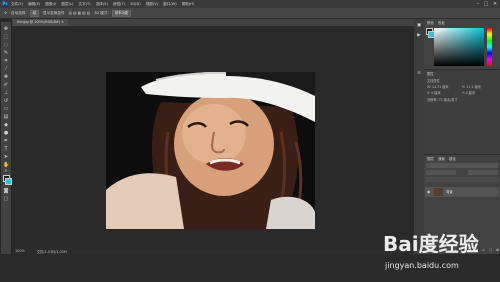 This screenshot has width=500, height=282. What do you see at coordinates (430, 158) in the screenshot?
I see `tab-layers: 图层` at bounding box center [430, 158].